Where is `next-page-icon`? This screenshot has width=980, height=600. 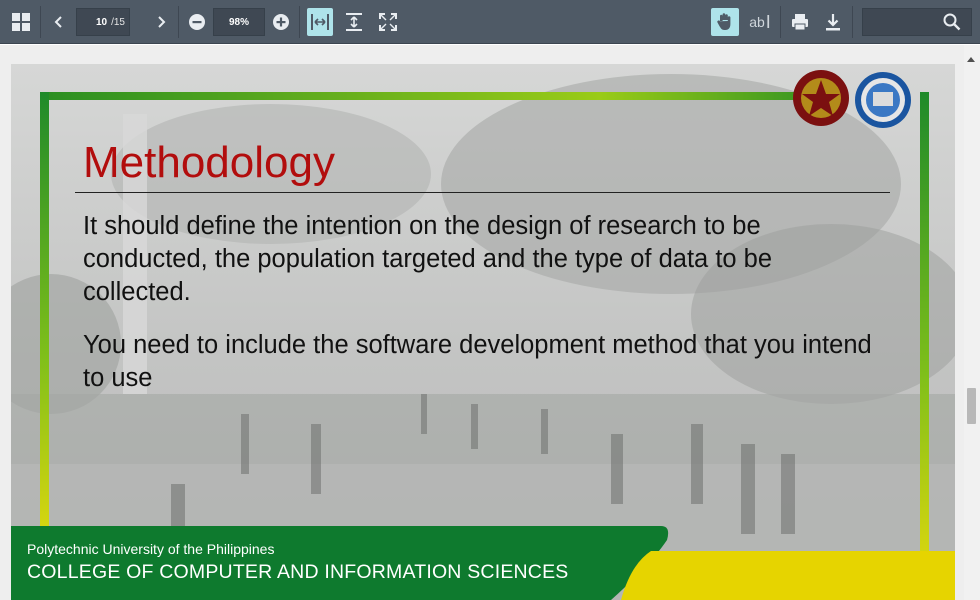 next-page-icon is located at coordinates (161, 22).